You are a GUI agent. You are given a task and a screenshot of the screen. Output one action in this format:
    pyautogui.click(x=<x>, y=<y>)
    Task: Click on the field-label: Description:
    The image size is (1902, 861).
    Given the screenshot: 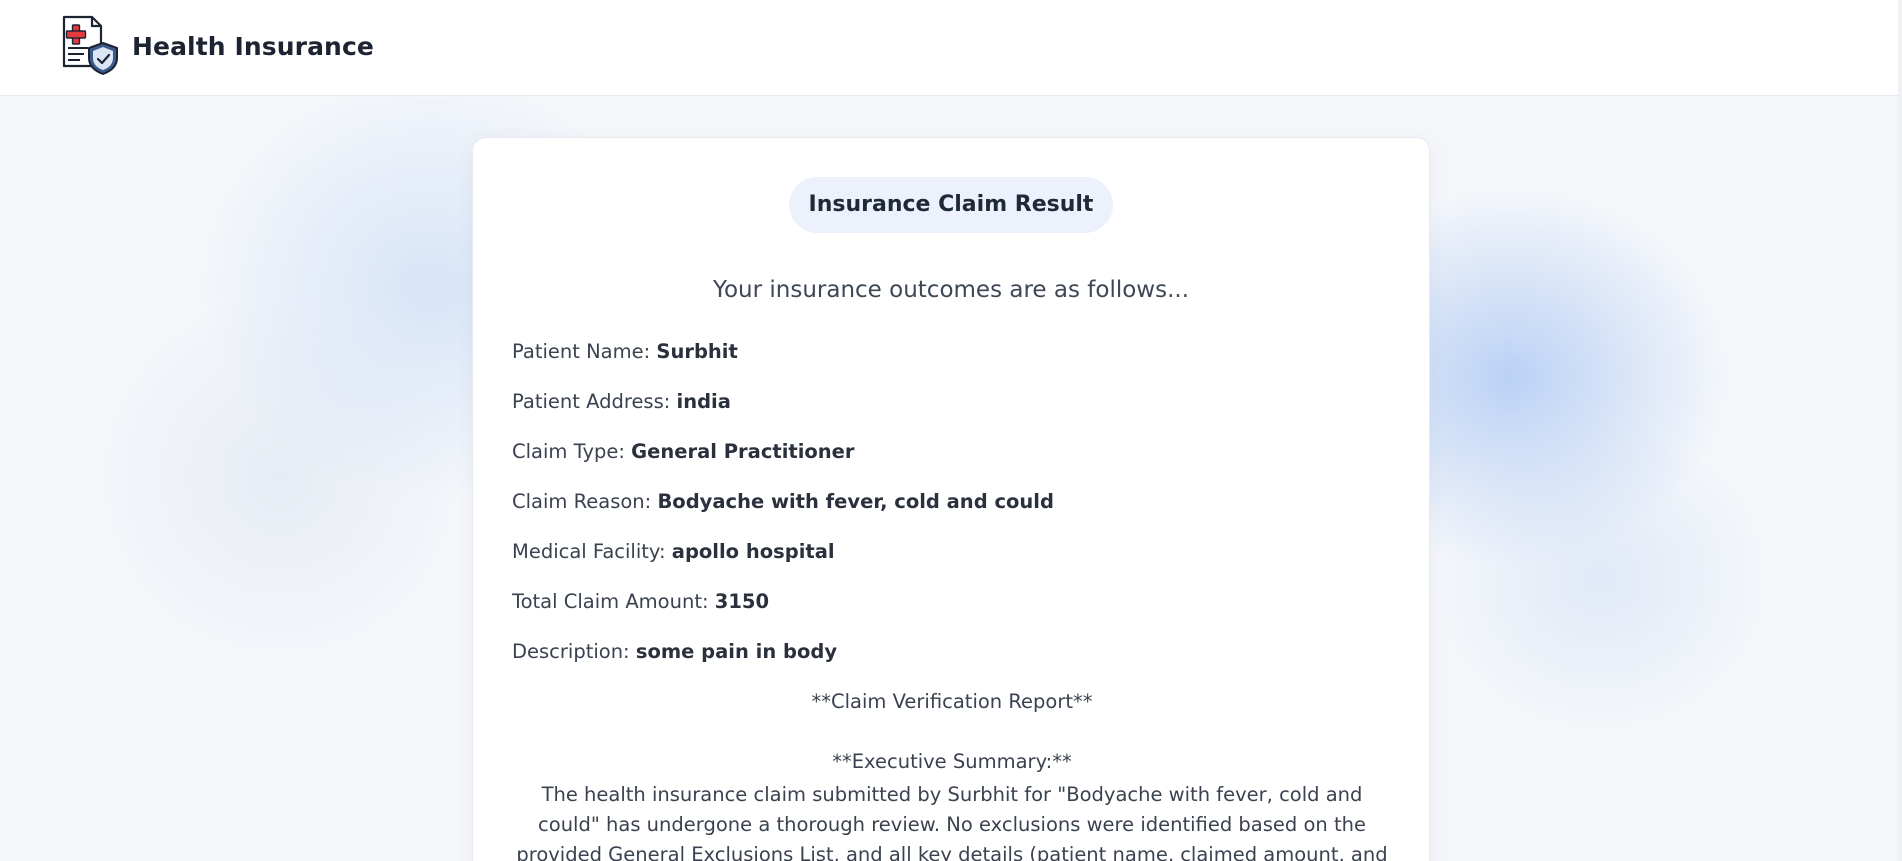 What is the action you would take?
    pyautogui.click(x=571, y=651)
    